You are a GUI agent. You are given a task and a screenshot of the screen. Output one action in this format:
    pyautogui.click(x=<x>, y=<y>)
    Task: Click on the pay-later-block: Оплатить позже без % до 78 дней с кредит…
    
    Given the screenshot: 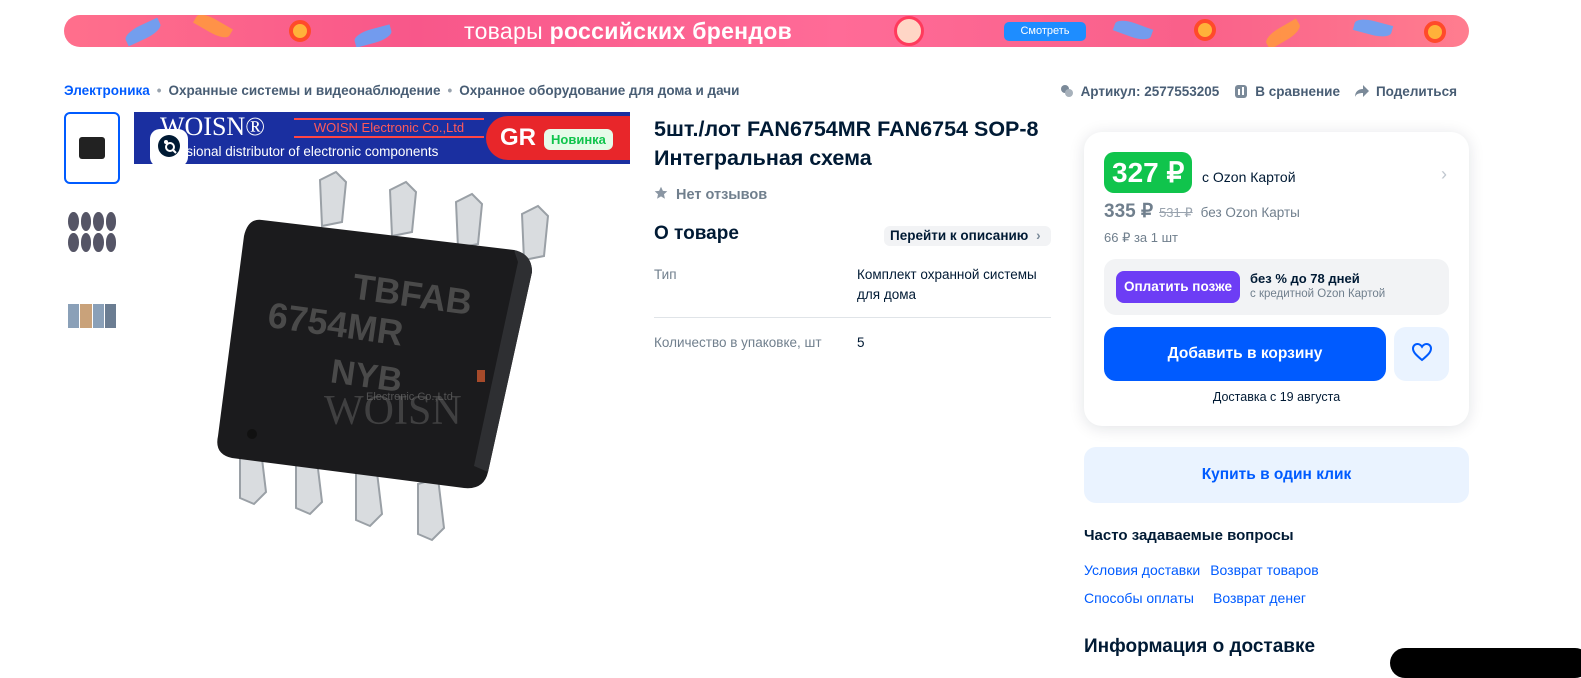 What is the action you would take?
    pyautogui.click(x=1276, y=287)
    